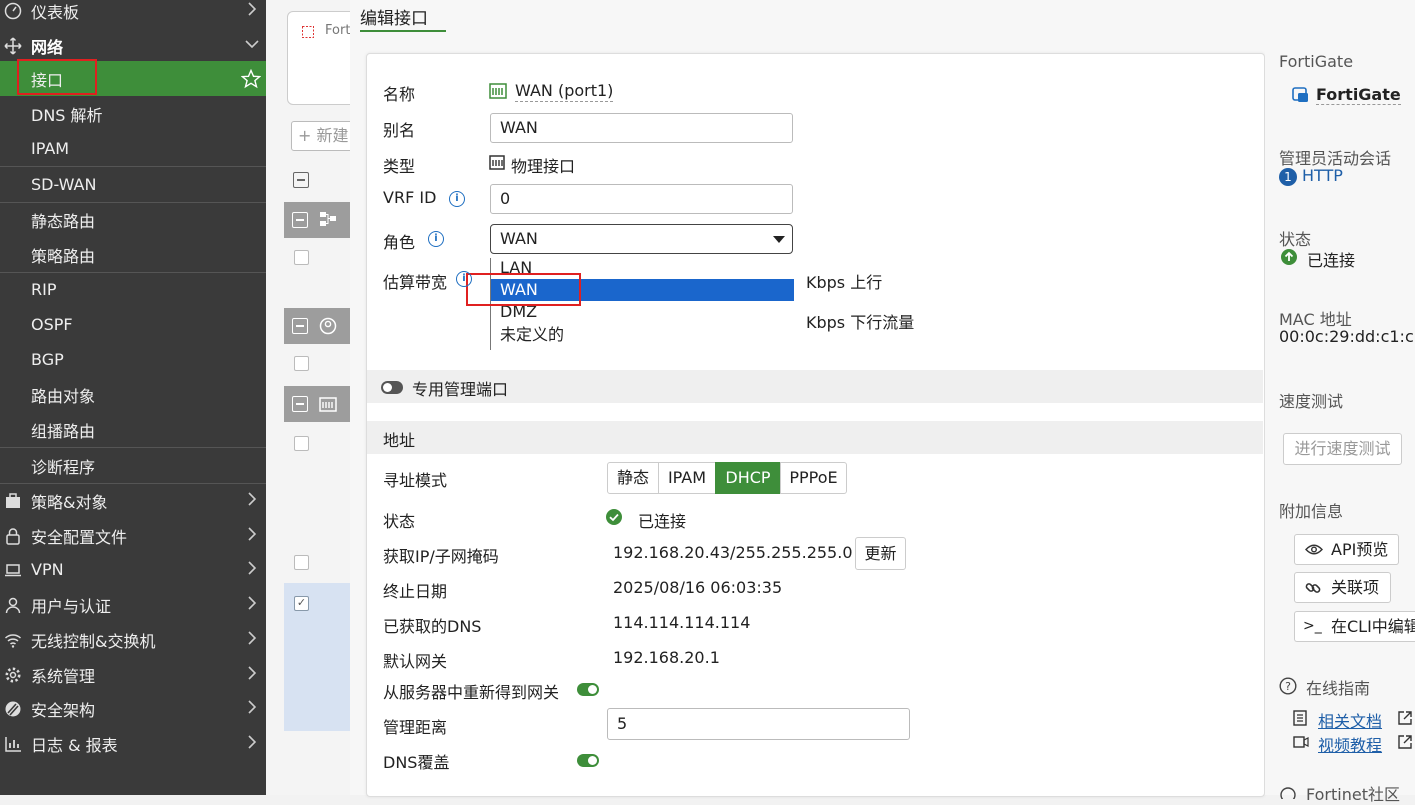 The width and height of the screenshot is (1415, 805). What do you see at coordinates (399, 242) in the screenshot?
I see `role-label: 角色` at bounding box center [399, 242].